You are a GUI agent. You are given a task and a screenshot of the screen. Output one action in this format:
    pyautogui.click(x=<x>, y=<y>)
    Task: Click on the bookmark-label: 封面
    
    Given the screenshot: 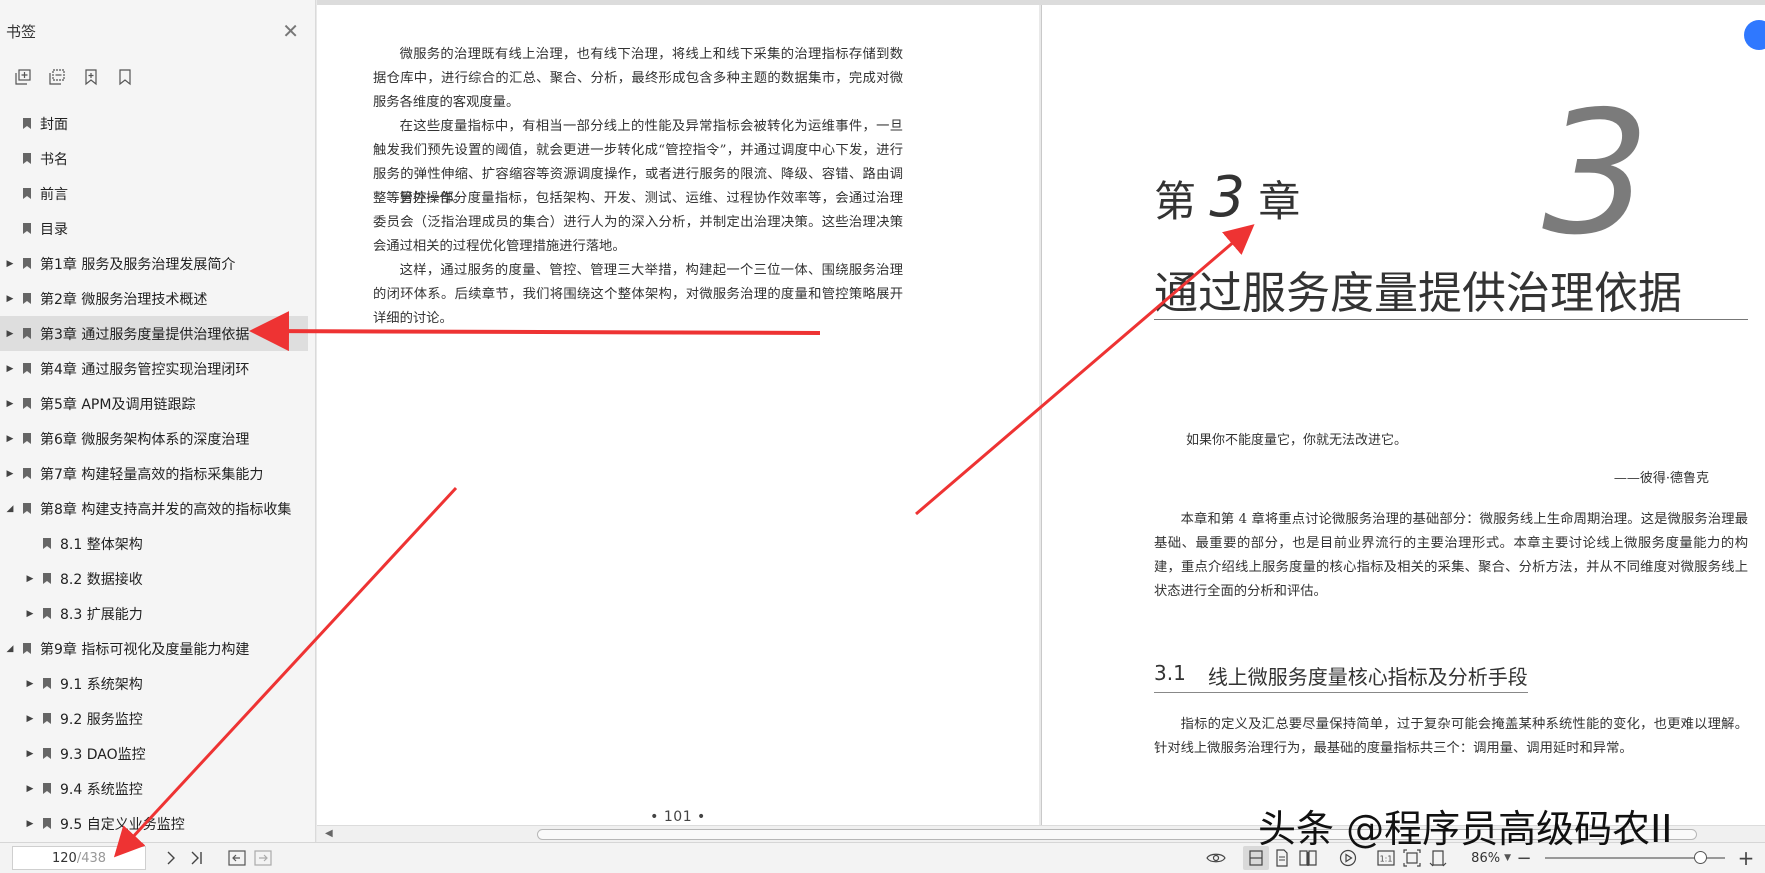 What is the action you would take?
    pyautogui.click(x=54, y=124)
    